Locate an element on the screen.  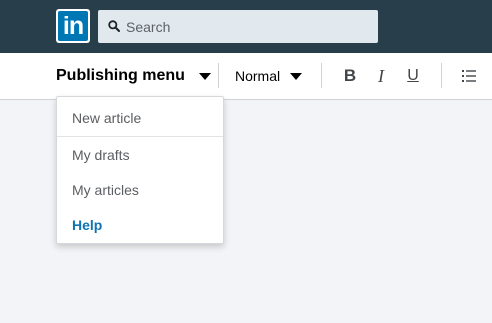
publishing-menu-button: Publishing menu is located at coordinates (133, 76).